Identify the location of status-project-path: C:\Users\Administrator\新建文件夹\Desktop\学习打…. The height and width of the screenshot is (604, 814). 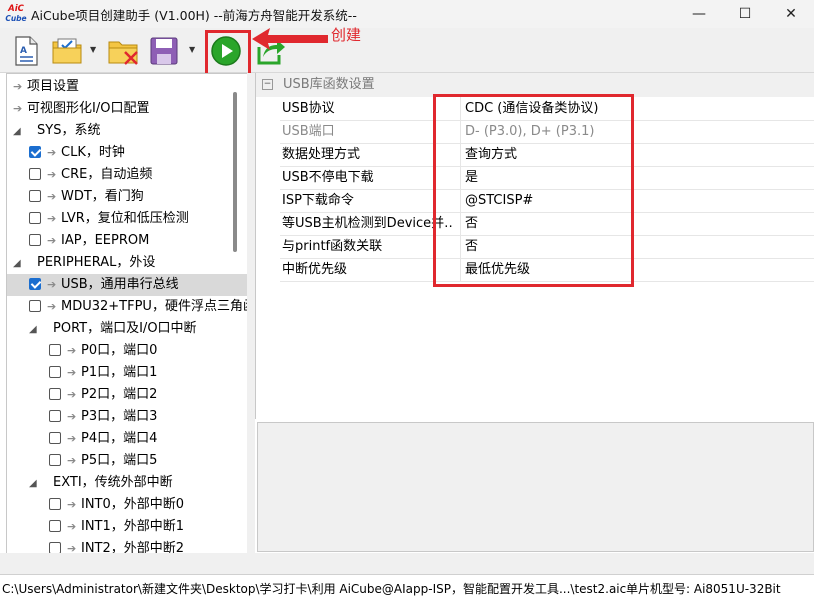
(314, 589).